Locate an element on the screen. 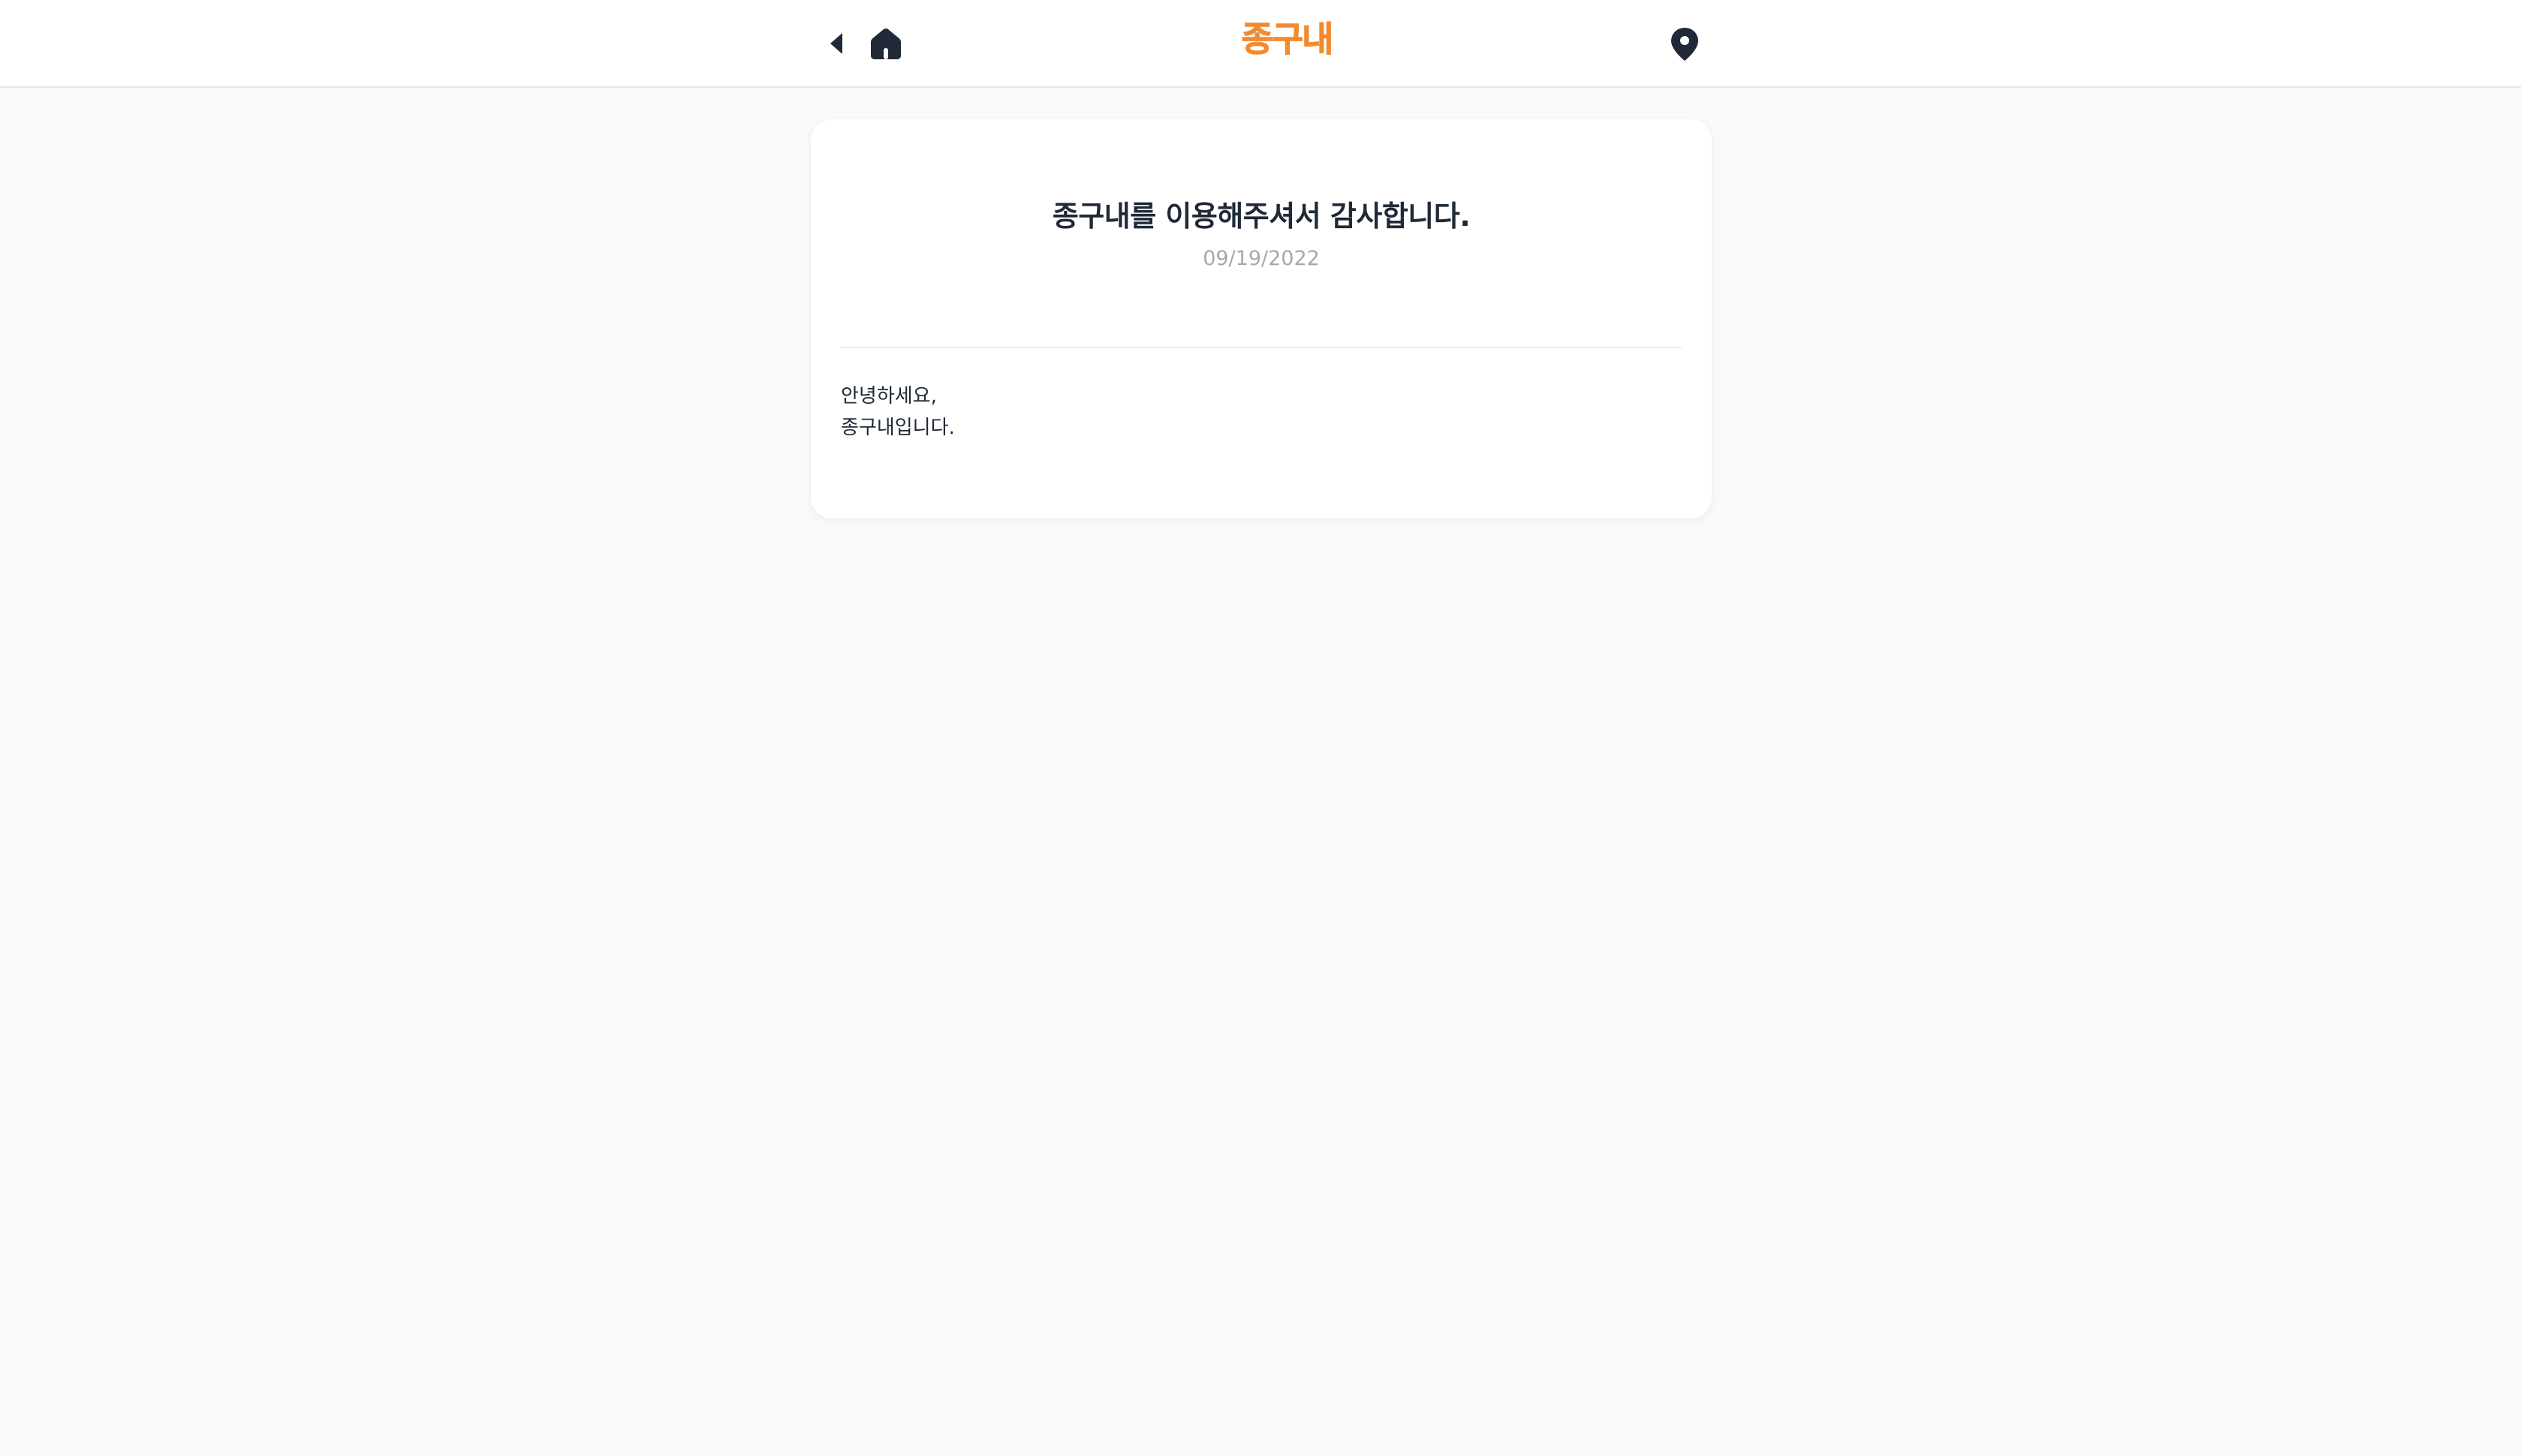  back-button is located at coordinates (836, 44).